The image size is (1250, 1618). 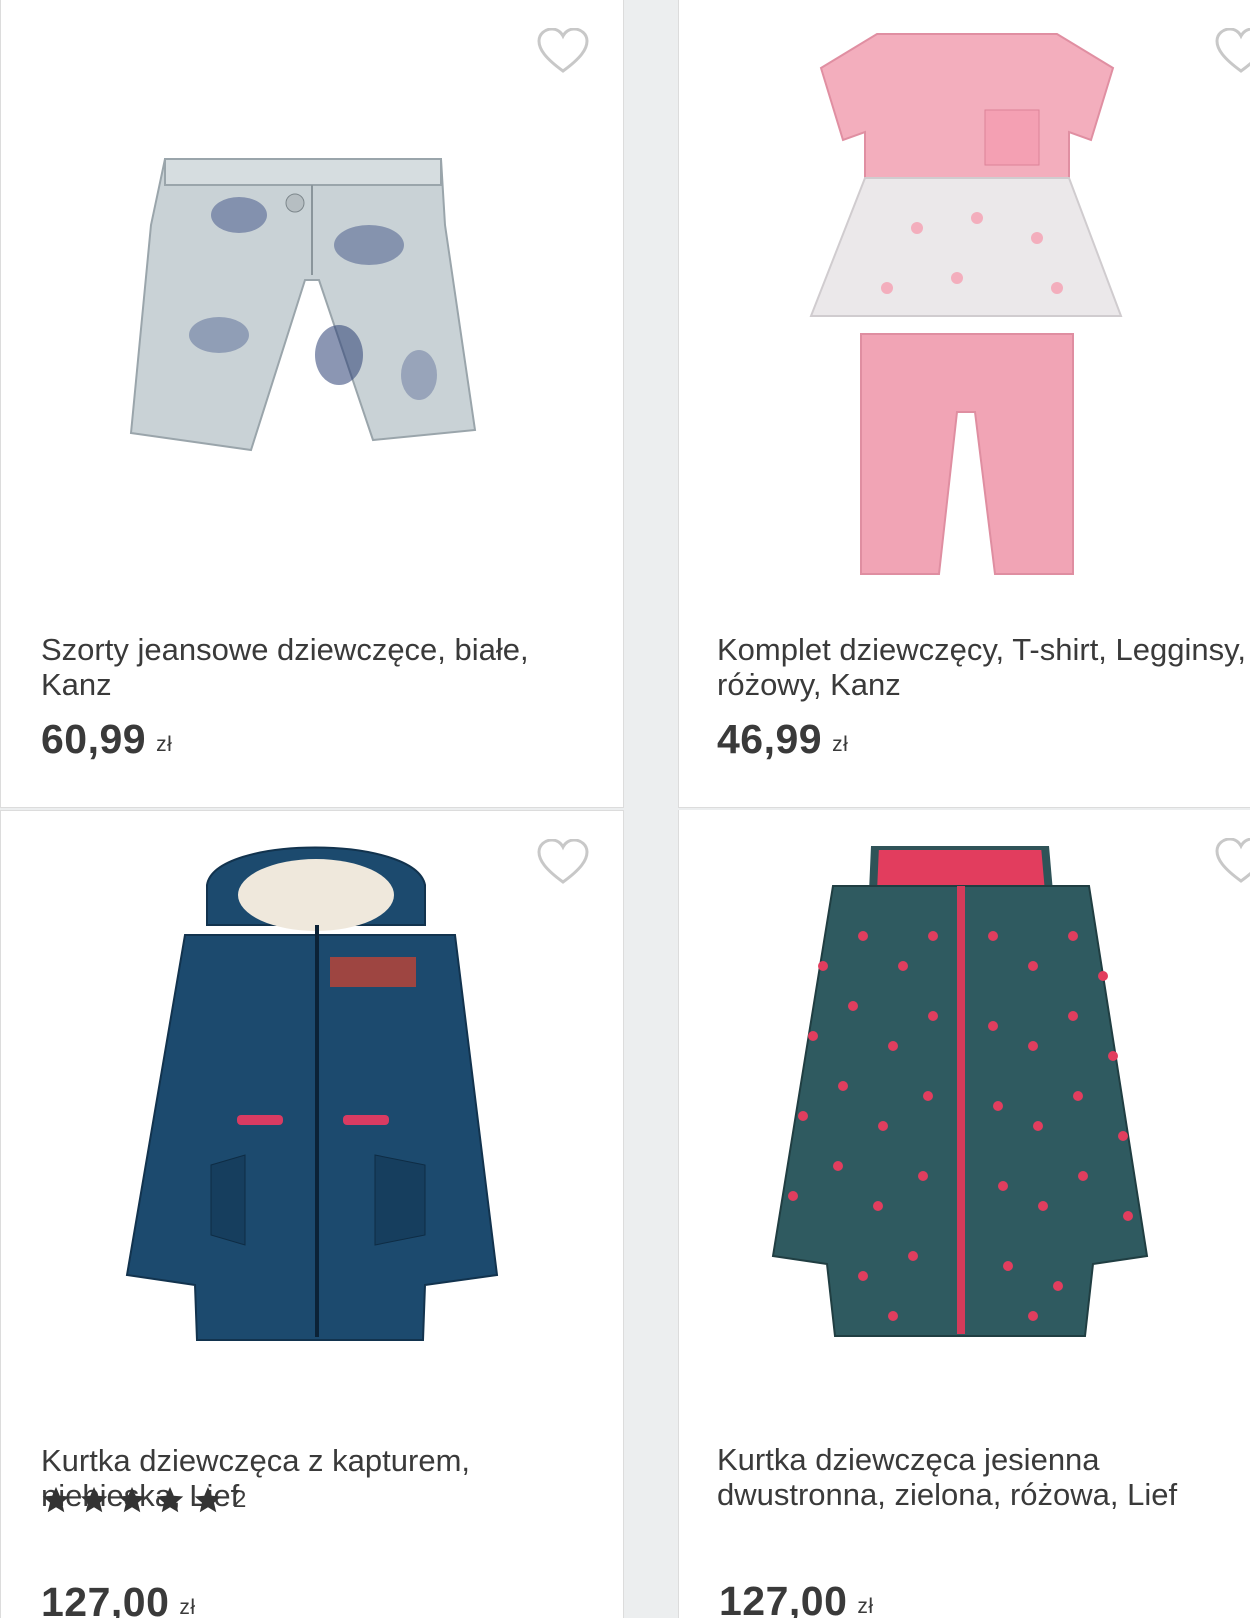 What do you see at coordinates (240, 1499) in the screenshot?
I see `rating-count: 2` at bounding box center [240, 1499].